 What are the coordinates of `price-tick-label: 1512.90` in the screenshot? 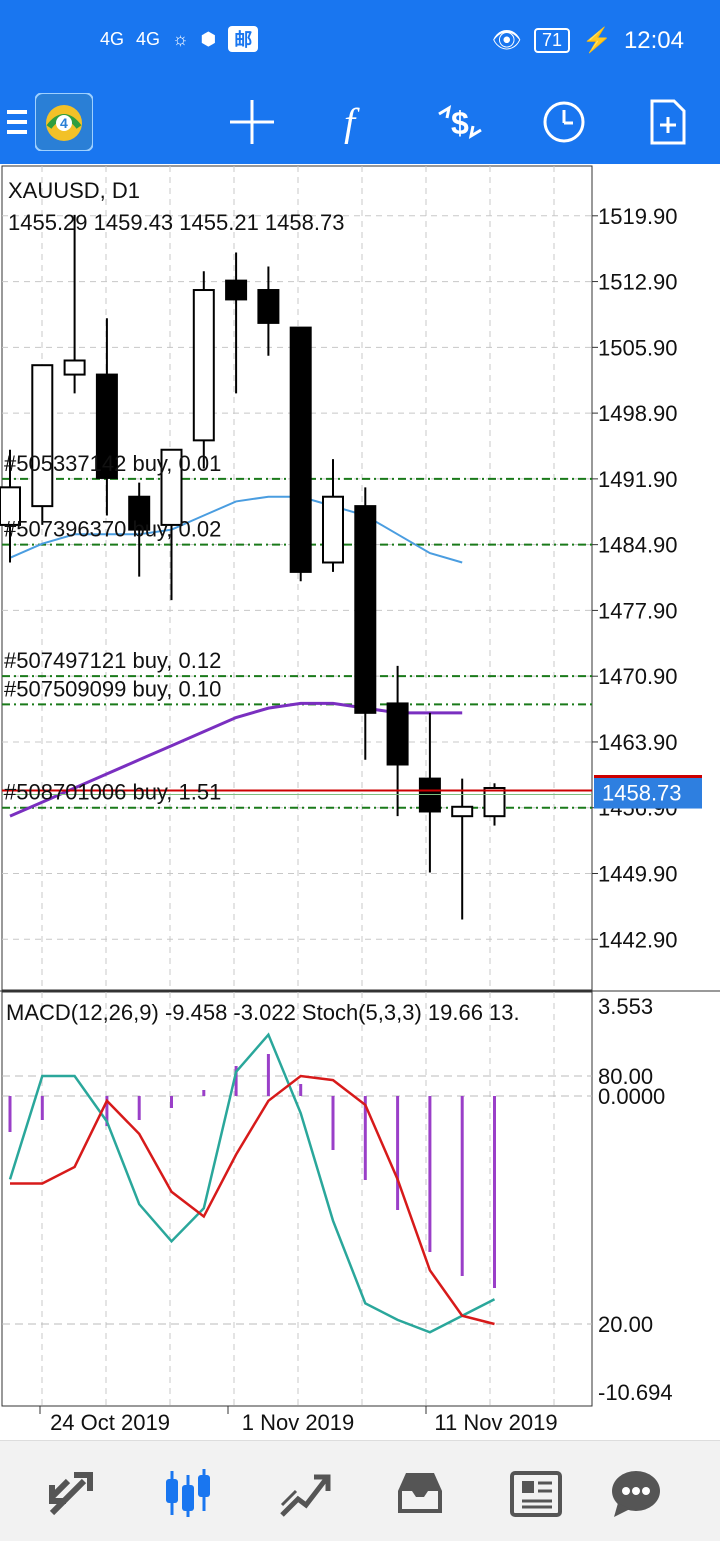 It's located at (638, 282).